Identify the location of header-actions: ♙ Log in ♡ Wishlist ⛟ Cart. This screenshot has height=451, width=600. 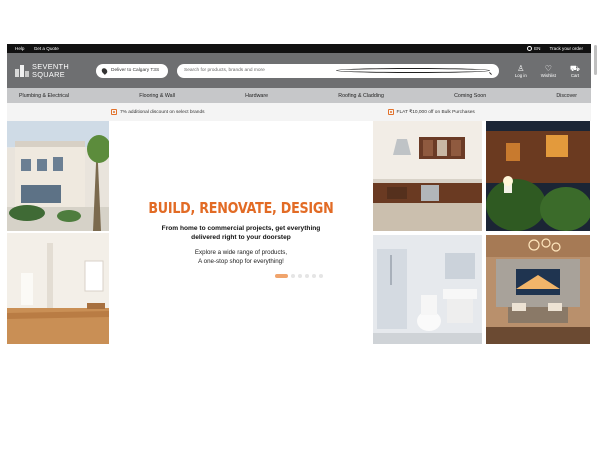
(547, 71).